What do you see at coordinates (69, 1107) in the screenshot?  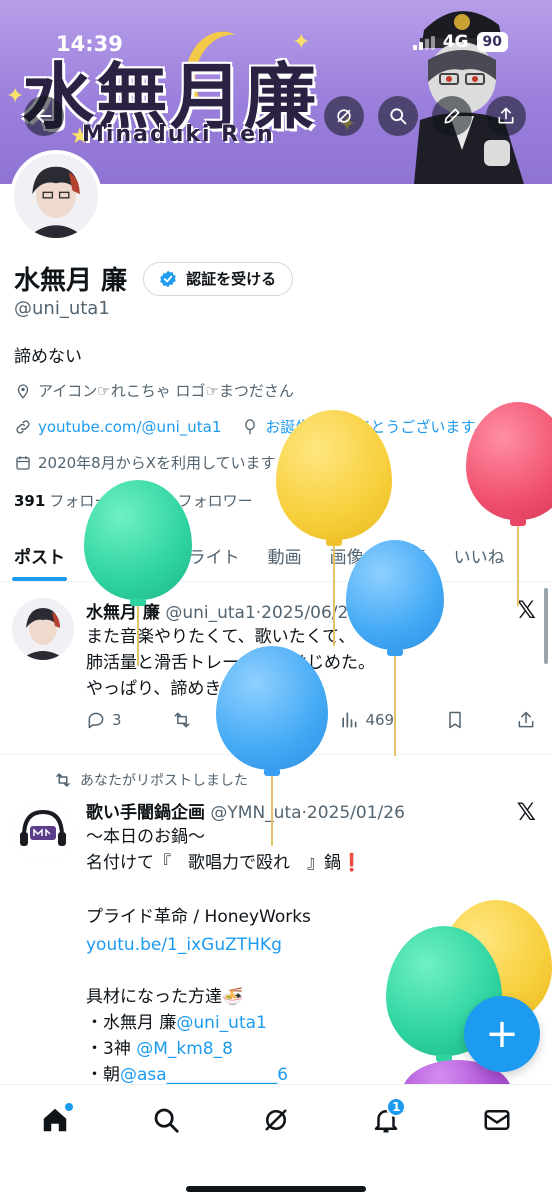 I see `home-dot-indicator` at bounding box center [69, 1107].